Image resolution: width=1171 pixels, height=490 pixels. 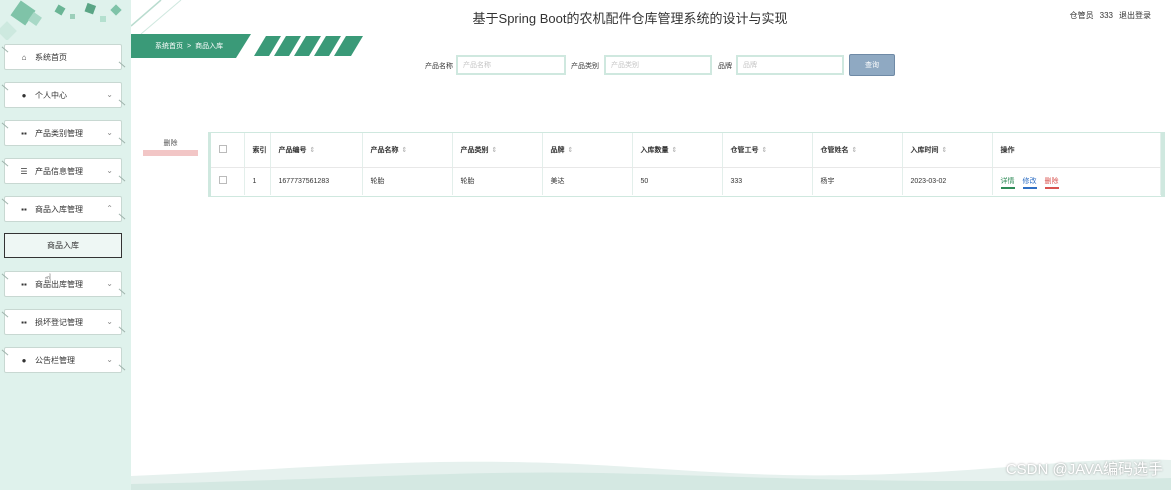 What do you see at coordinates (439, 66) in the screenshot?
I see `product-name-label: 产品名称` at bounding box center [439, 66].